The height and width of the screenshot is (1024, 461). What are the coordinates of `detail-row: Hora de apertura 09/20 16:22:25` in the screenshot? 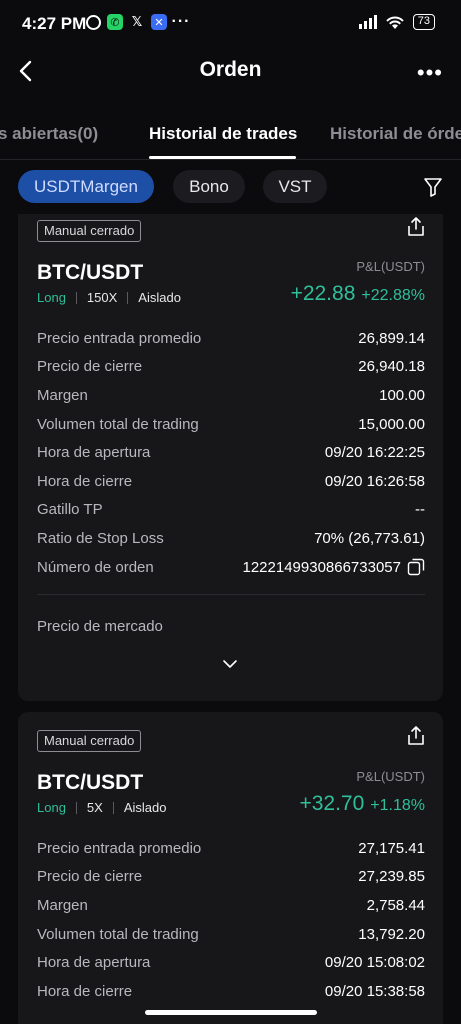 It's located at (231, 452).